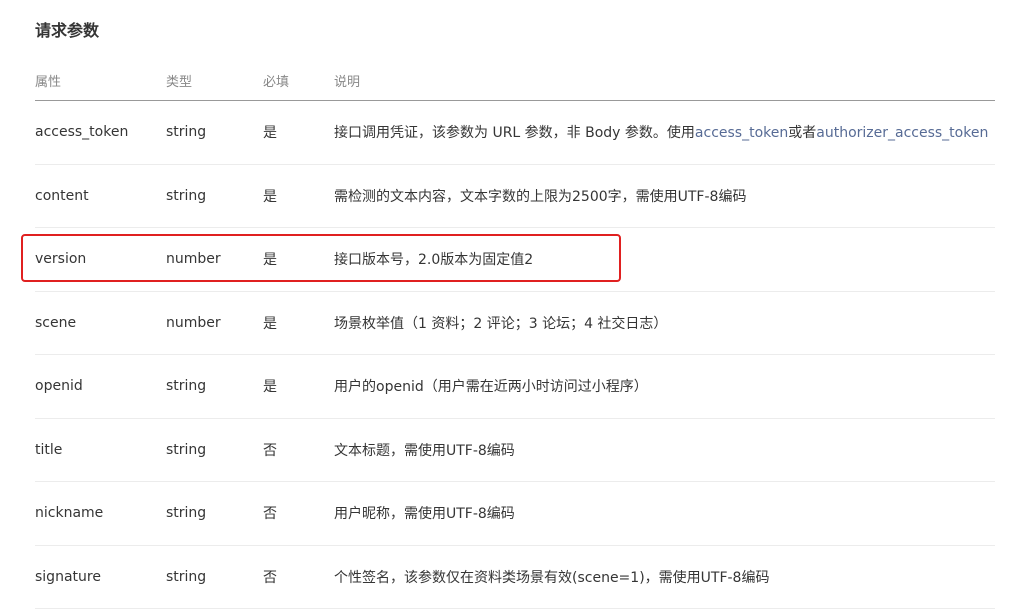 The height and width of the screenshot is (610, 1022). What do you see at coordinates (424, 514) in the screenshot?
I see `cell-desc: 用户昵称，需使用UTF-8编码` at bounding box center [424, 514].